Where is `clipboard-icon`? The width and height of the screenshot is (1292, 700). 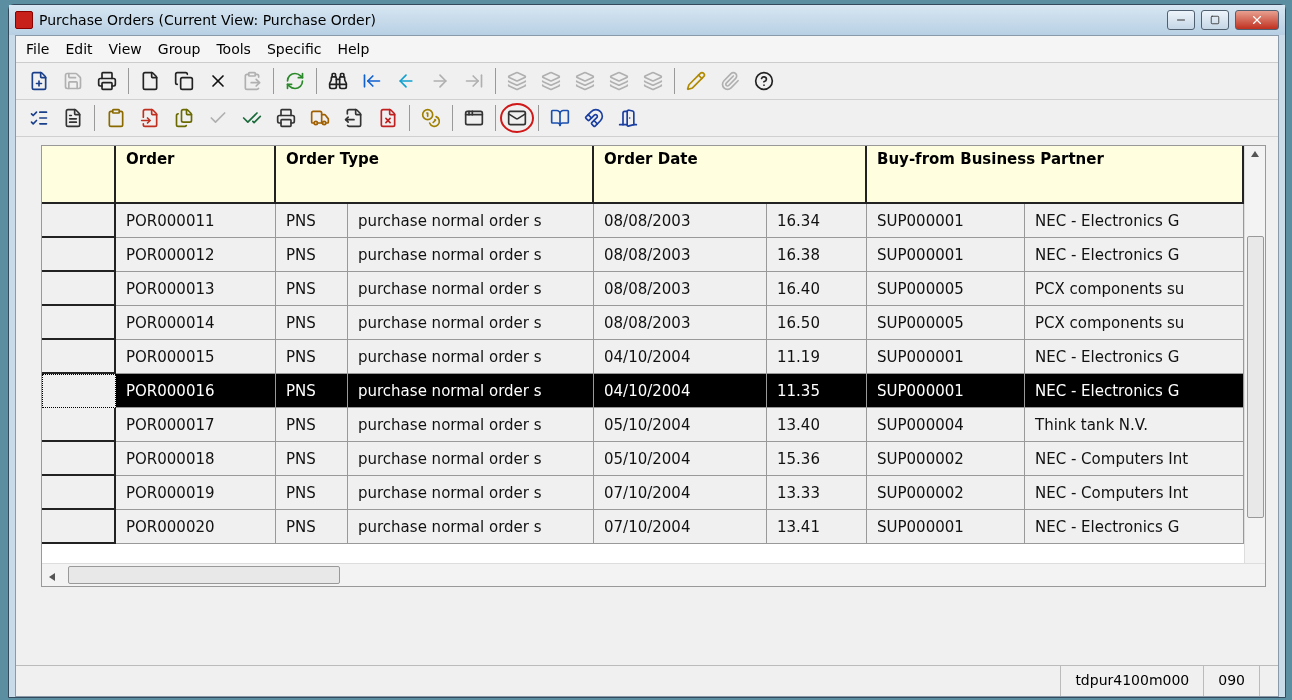 clipboard-icon is located at coordinates (116, 118).